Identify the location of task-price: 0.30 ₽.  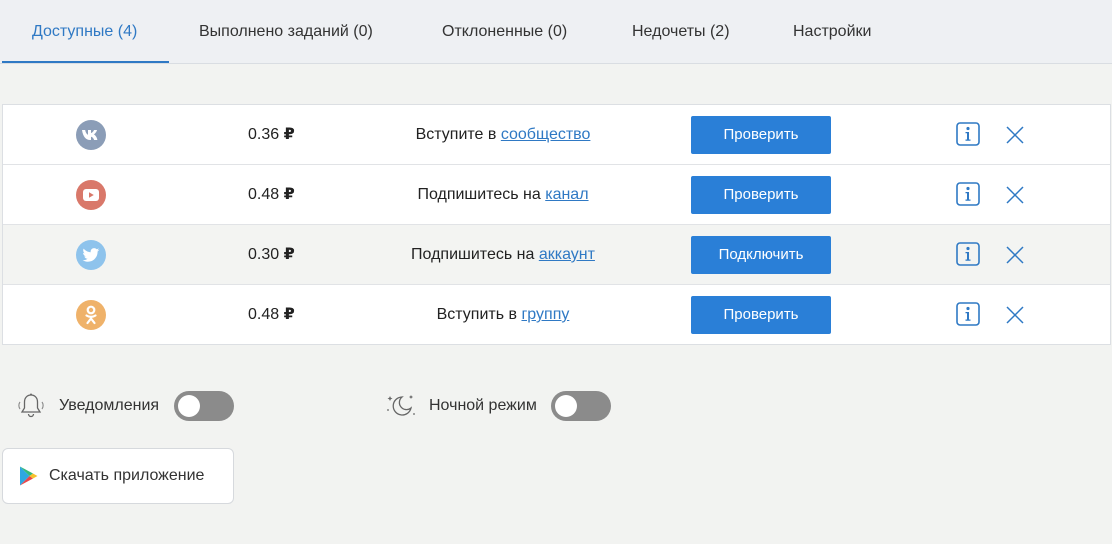
(271, 254).